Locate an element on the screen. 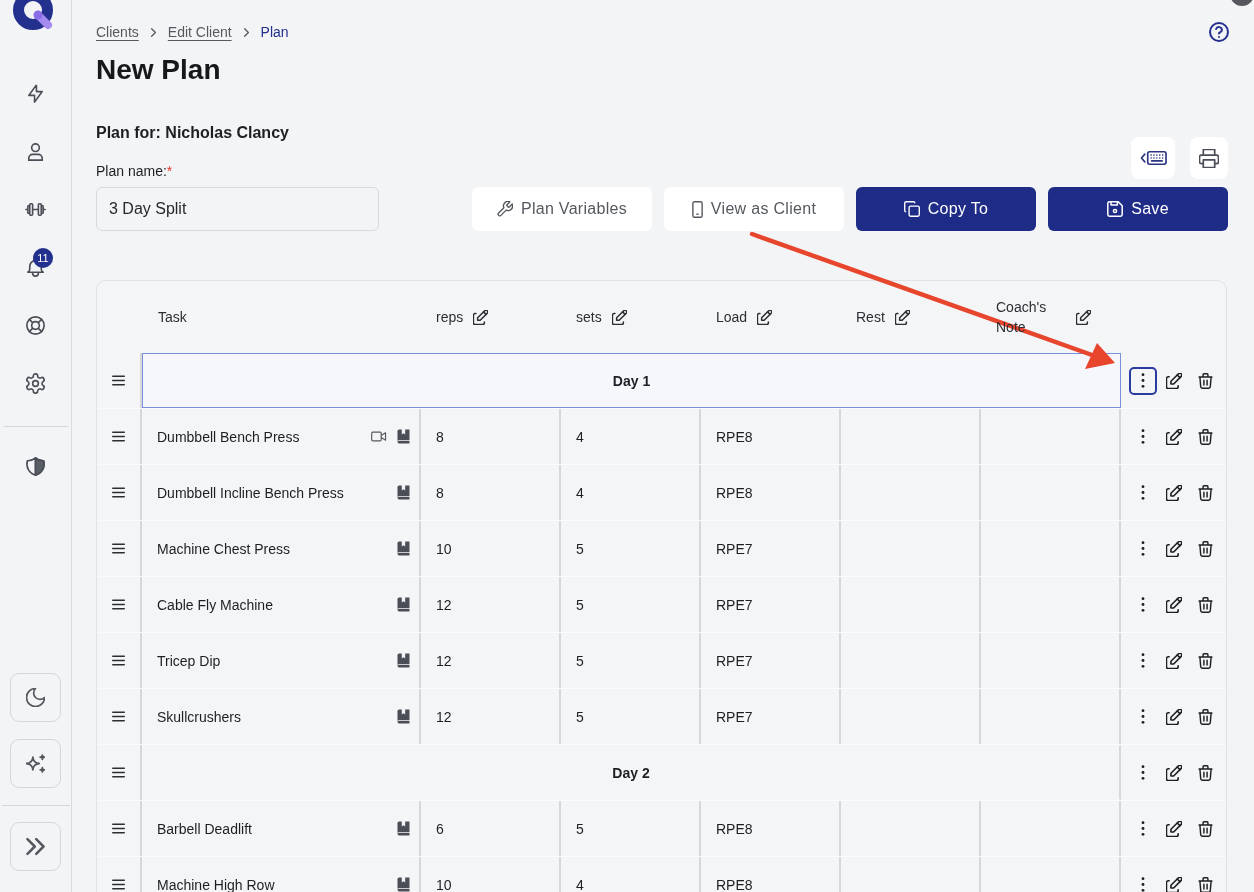 Image resolution: width=1254 pixels, height=892 pixels. expand-button is located at coordinates (35, 846).